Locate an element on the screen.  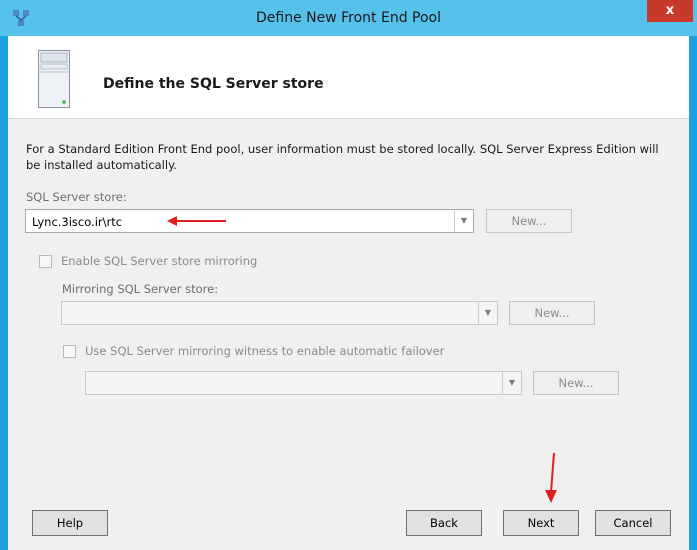
annotation-arrow-down-icon is located at coordinates (551, 477).